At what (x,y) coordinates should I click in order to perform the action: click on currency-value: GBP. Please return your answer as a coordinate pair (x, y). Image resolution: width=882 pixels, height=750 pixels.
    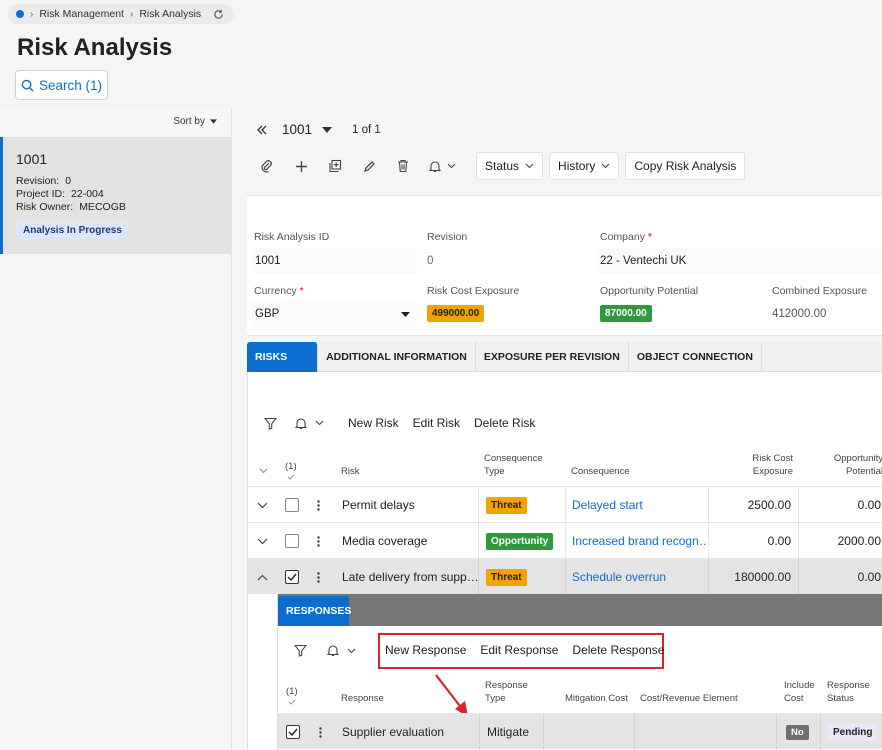
    Looking at the image, I should click on (267, 314).